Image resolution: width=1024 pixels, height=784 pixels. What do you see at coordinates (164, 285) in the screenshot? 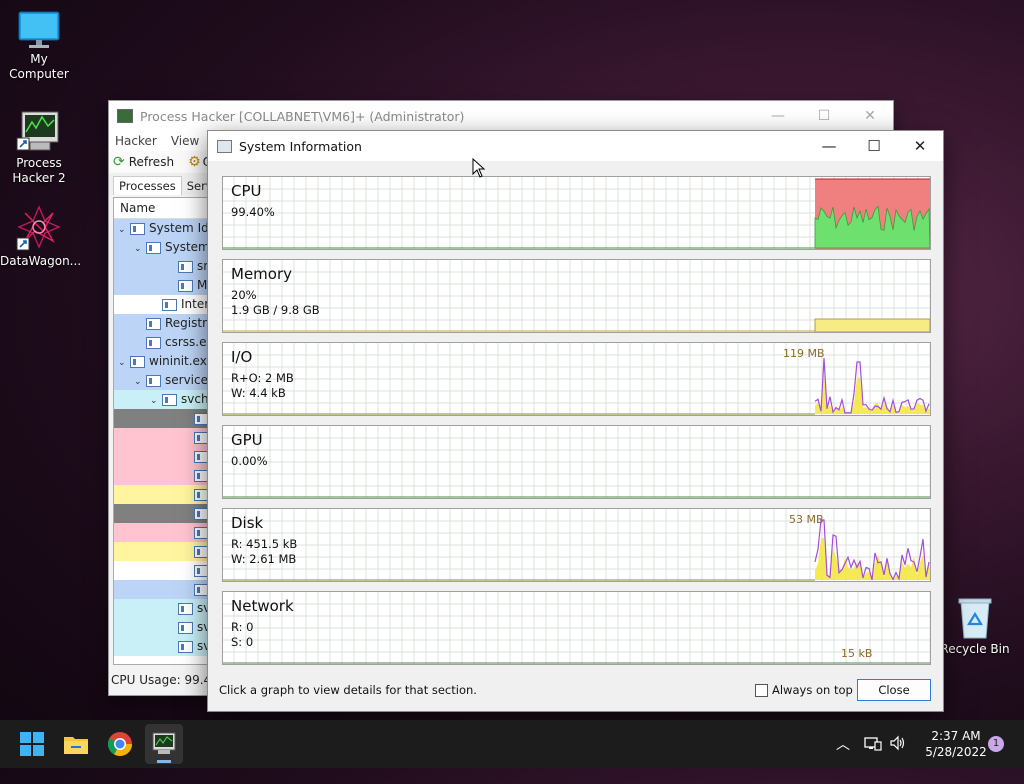
I see `process-row: Mer` at bounding box center [164, 285].